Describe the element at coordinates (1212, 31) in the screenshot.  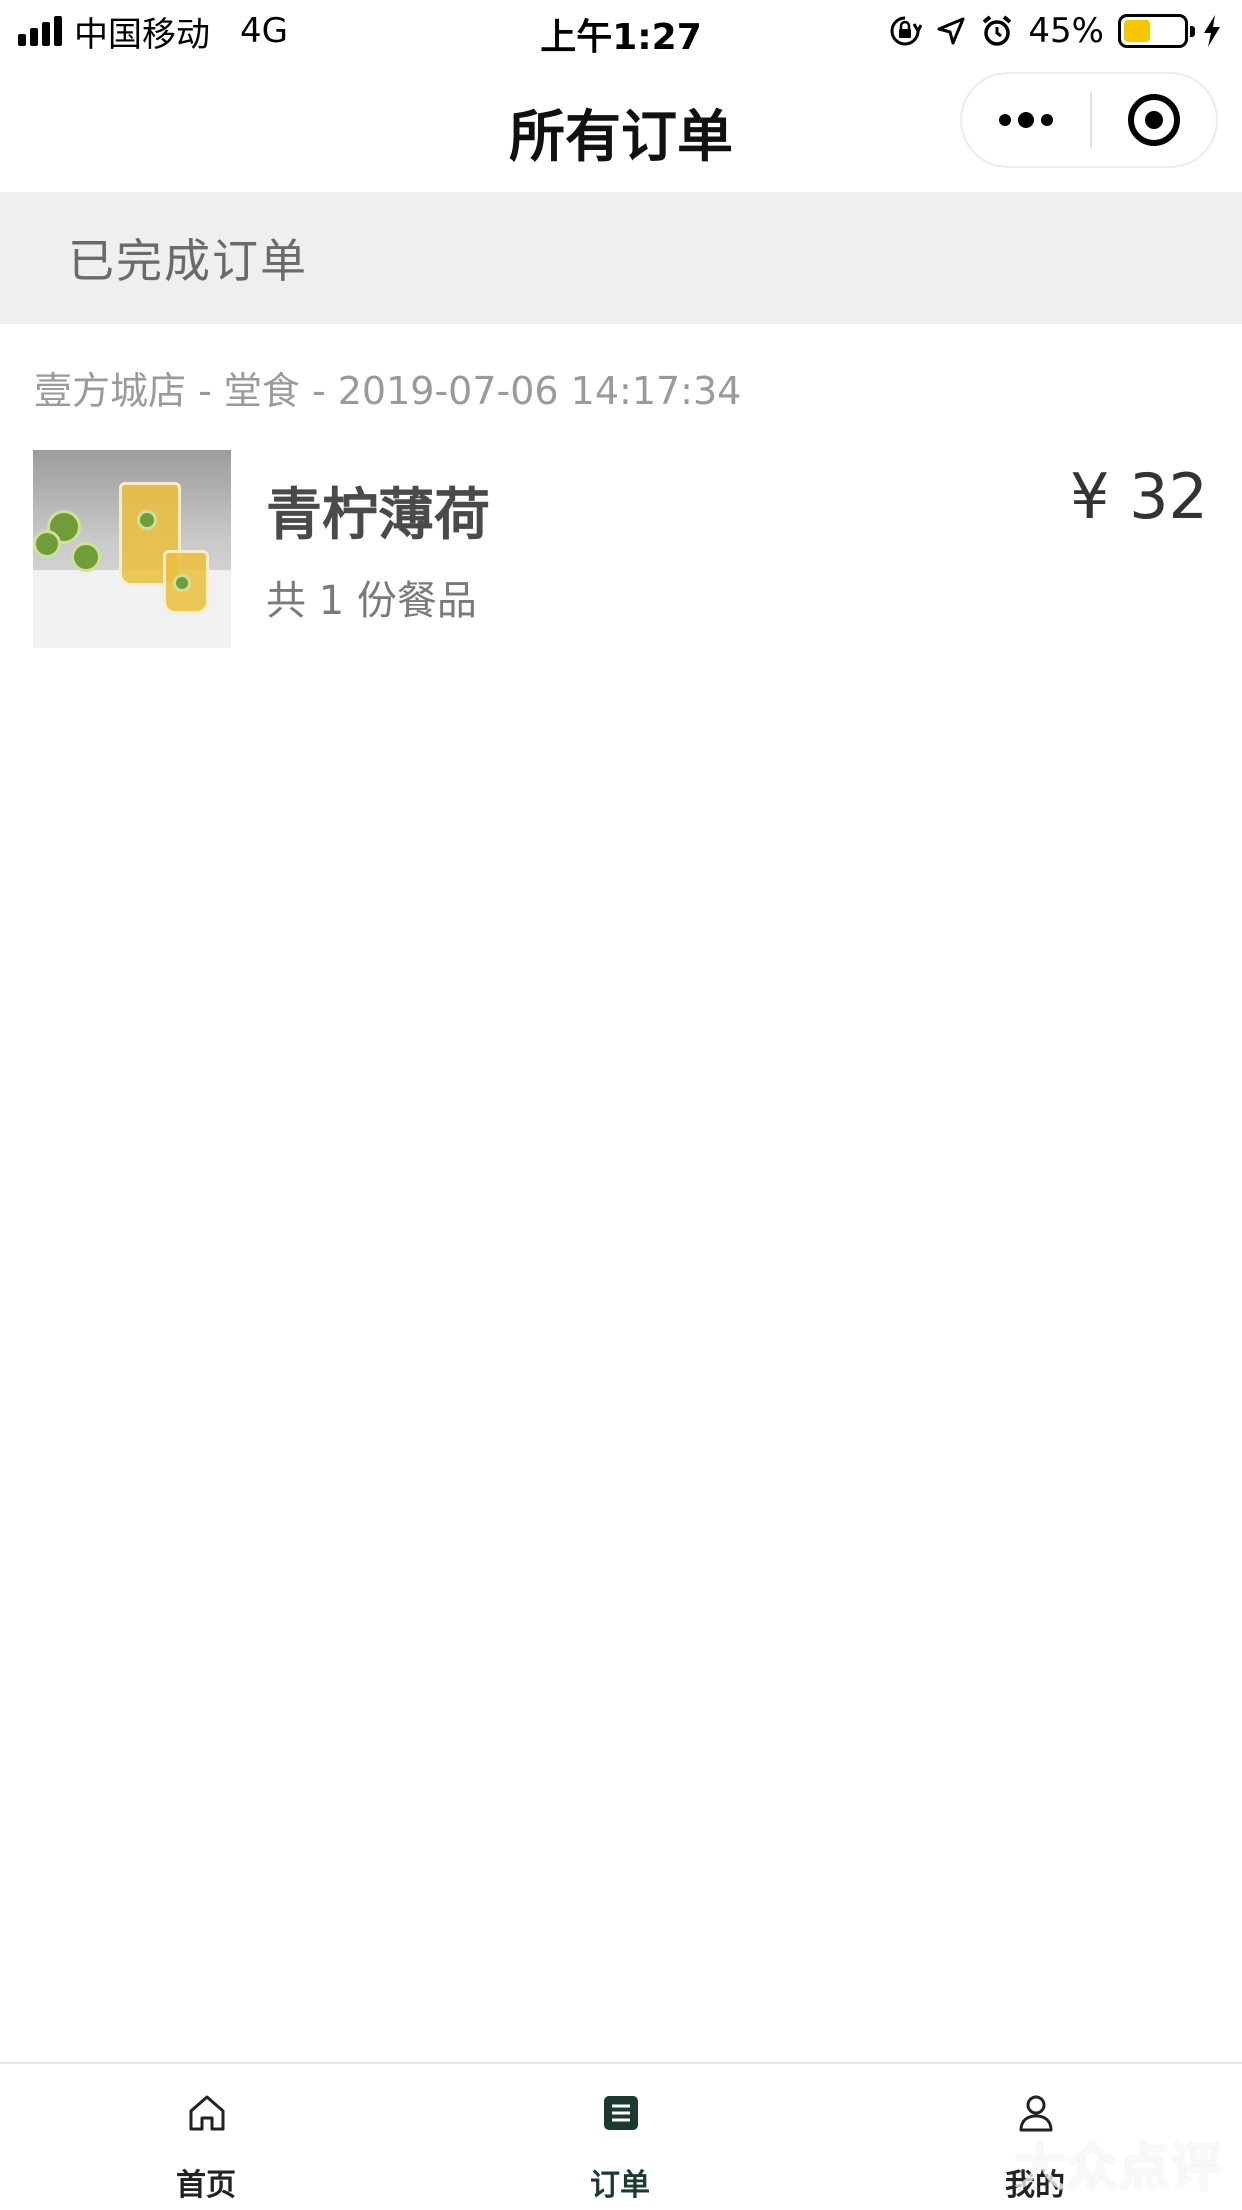
I see `charging-icon` at that location.